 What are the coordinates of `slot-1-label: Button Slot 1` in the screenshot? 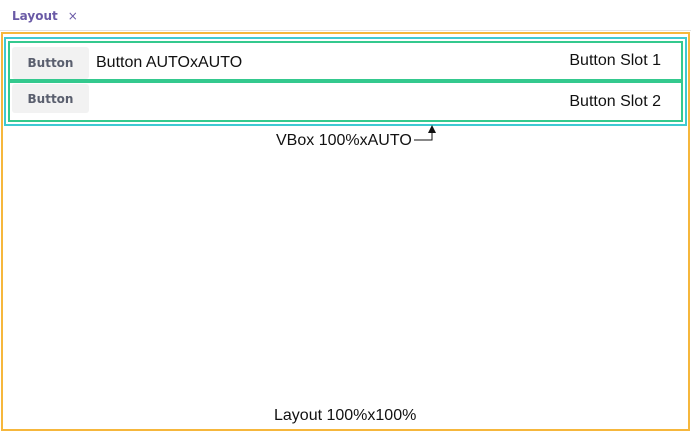 It's located at (615, 60).